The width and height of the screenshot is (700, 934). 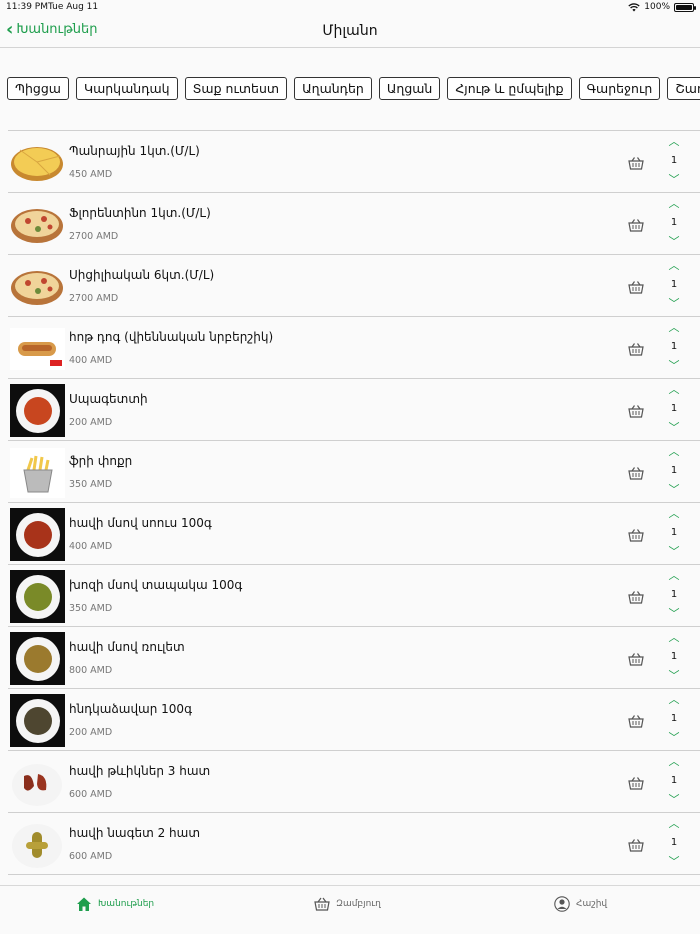 I want to click on wifi-icon, so click(x=634, y=6).